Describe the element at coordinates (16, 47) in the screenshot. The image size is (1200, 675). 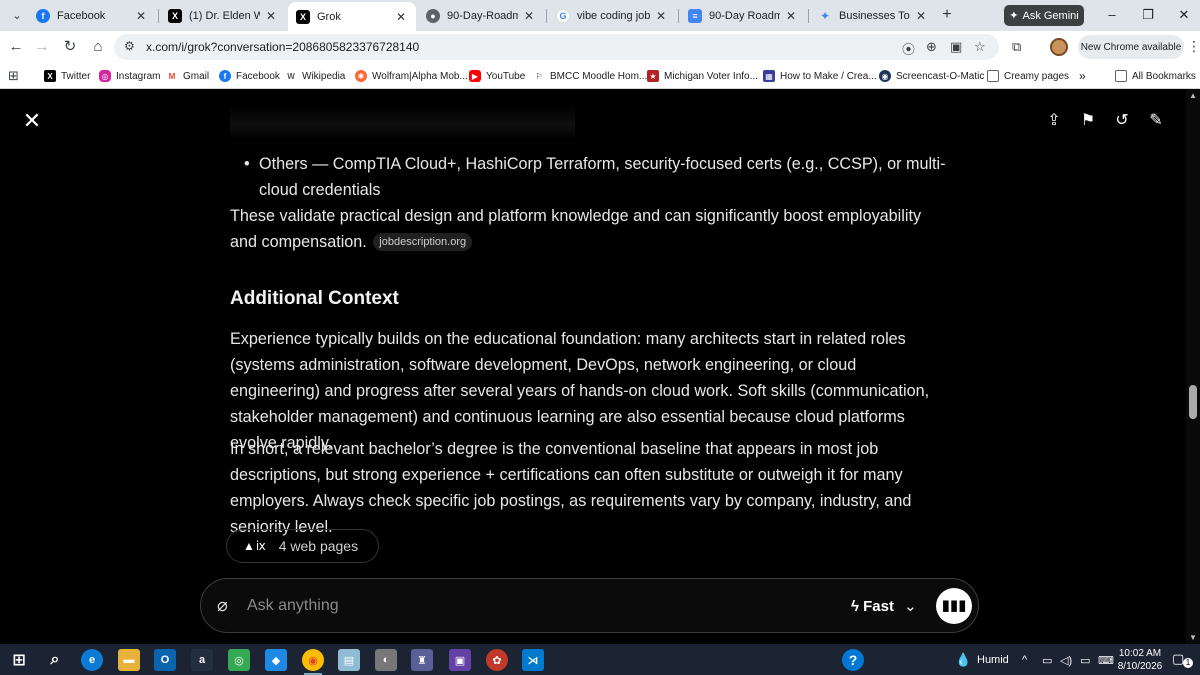
I see `back-button: ←` at that location.